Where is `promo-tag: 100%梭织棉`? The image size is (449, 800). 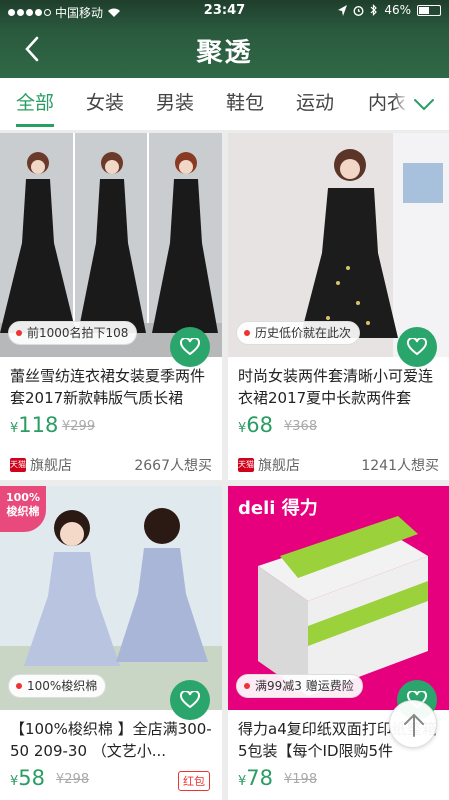 promo-tag: 100%梭织棉 is located at coordinates (57, 686).